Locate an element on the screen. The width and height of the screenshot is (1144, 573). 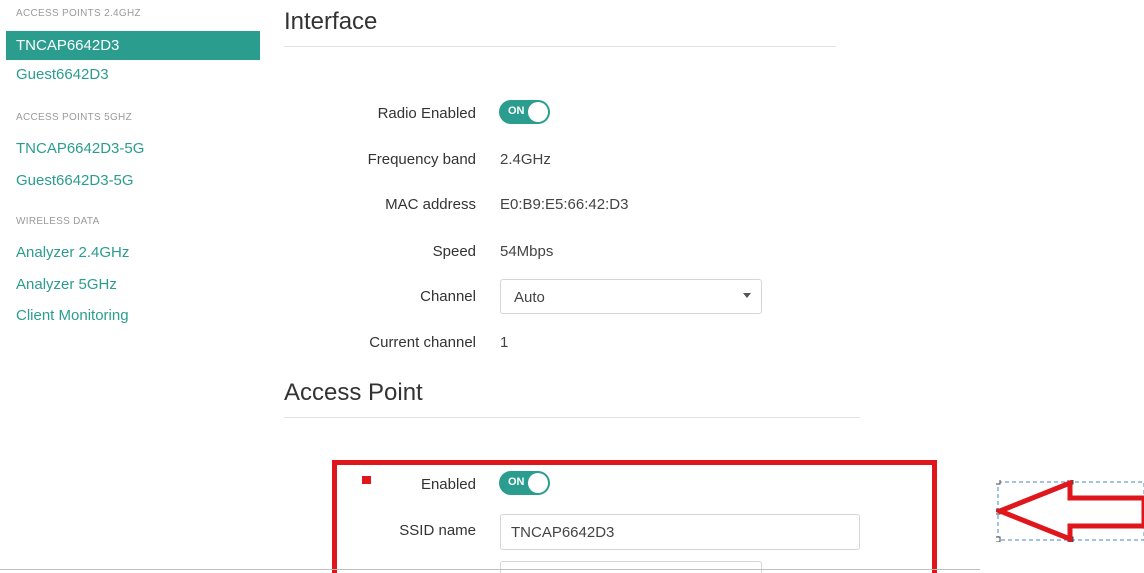
sidebar-item-tncap6642d3: TNCAP6642D3 is located at coordinates (133, 45).